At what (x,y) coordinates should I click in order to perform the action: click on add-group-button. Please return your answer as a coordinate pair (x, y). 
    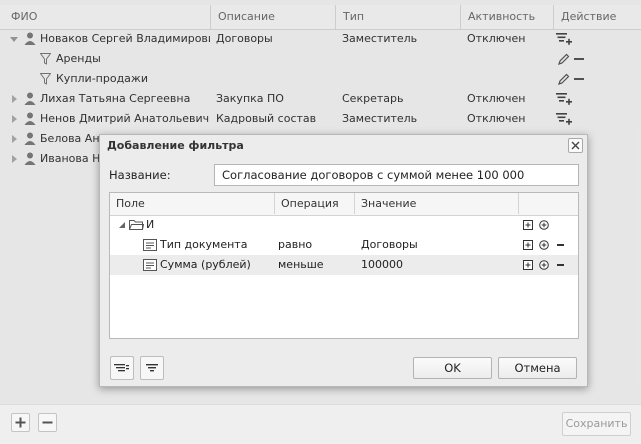
    Looking at the image, I should click on (122, 368).